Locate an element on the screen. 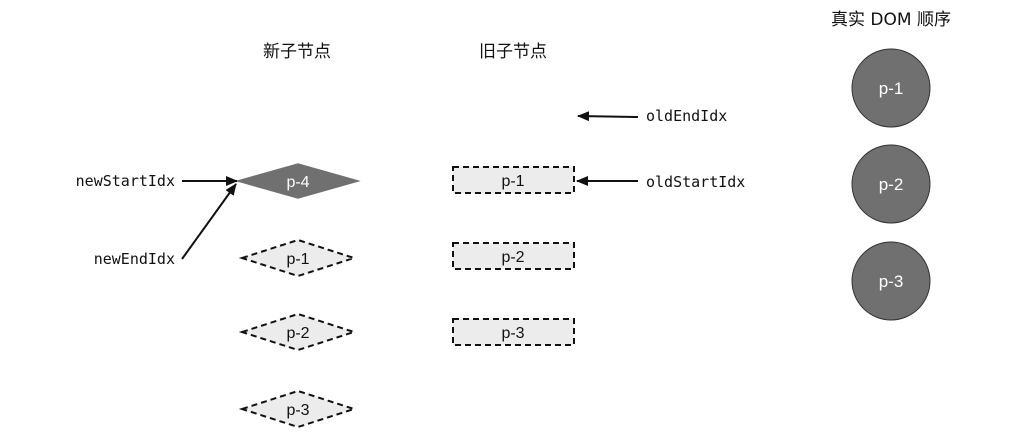 The height and width of the screenshot is (442, 1020). old-node-label: p-2 is located at coordinates (512, 257).